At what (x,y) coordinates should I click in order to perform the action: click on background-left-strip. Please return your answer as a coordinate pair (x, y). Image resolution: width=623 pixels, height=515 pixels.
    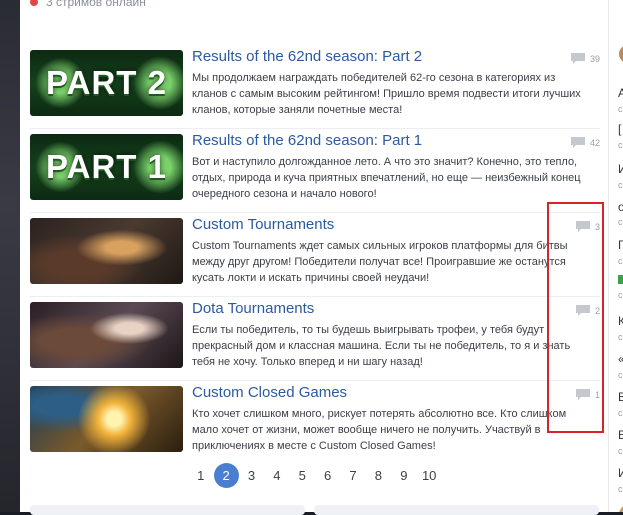
    Looking at the image, I should click on (10, 256).